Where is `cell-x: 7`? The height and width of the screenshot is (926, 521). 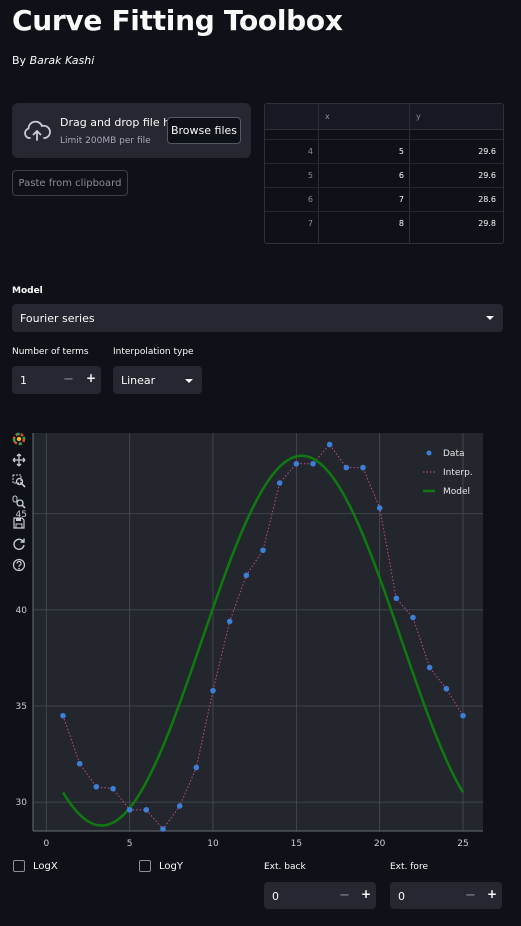
cell-x: 7 is located at coordinates (361, 199).